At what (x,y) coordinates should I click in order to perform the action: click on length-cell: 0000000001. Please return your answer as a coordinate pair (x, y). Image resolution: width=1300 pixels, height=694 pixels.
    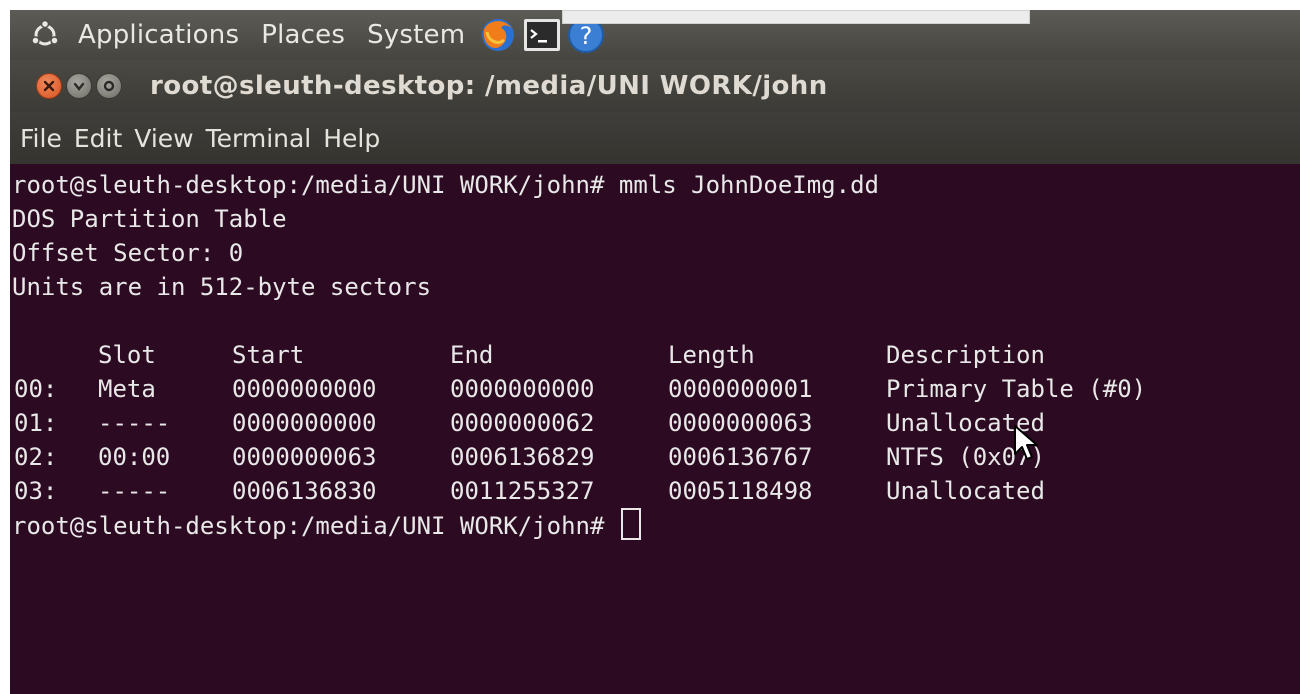
    Looking at the image, I should click on (740, 389).